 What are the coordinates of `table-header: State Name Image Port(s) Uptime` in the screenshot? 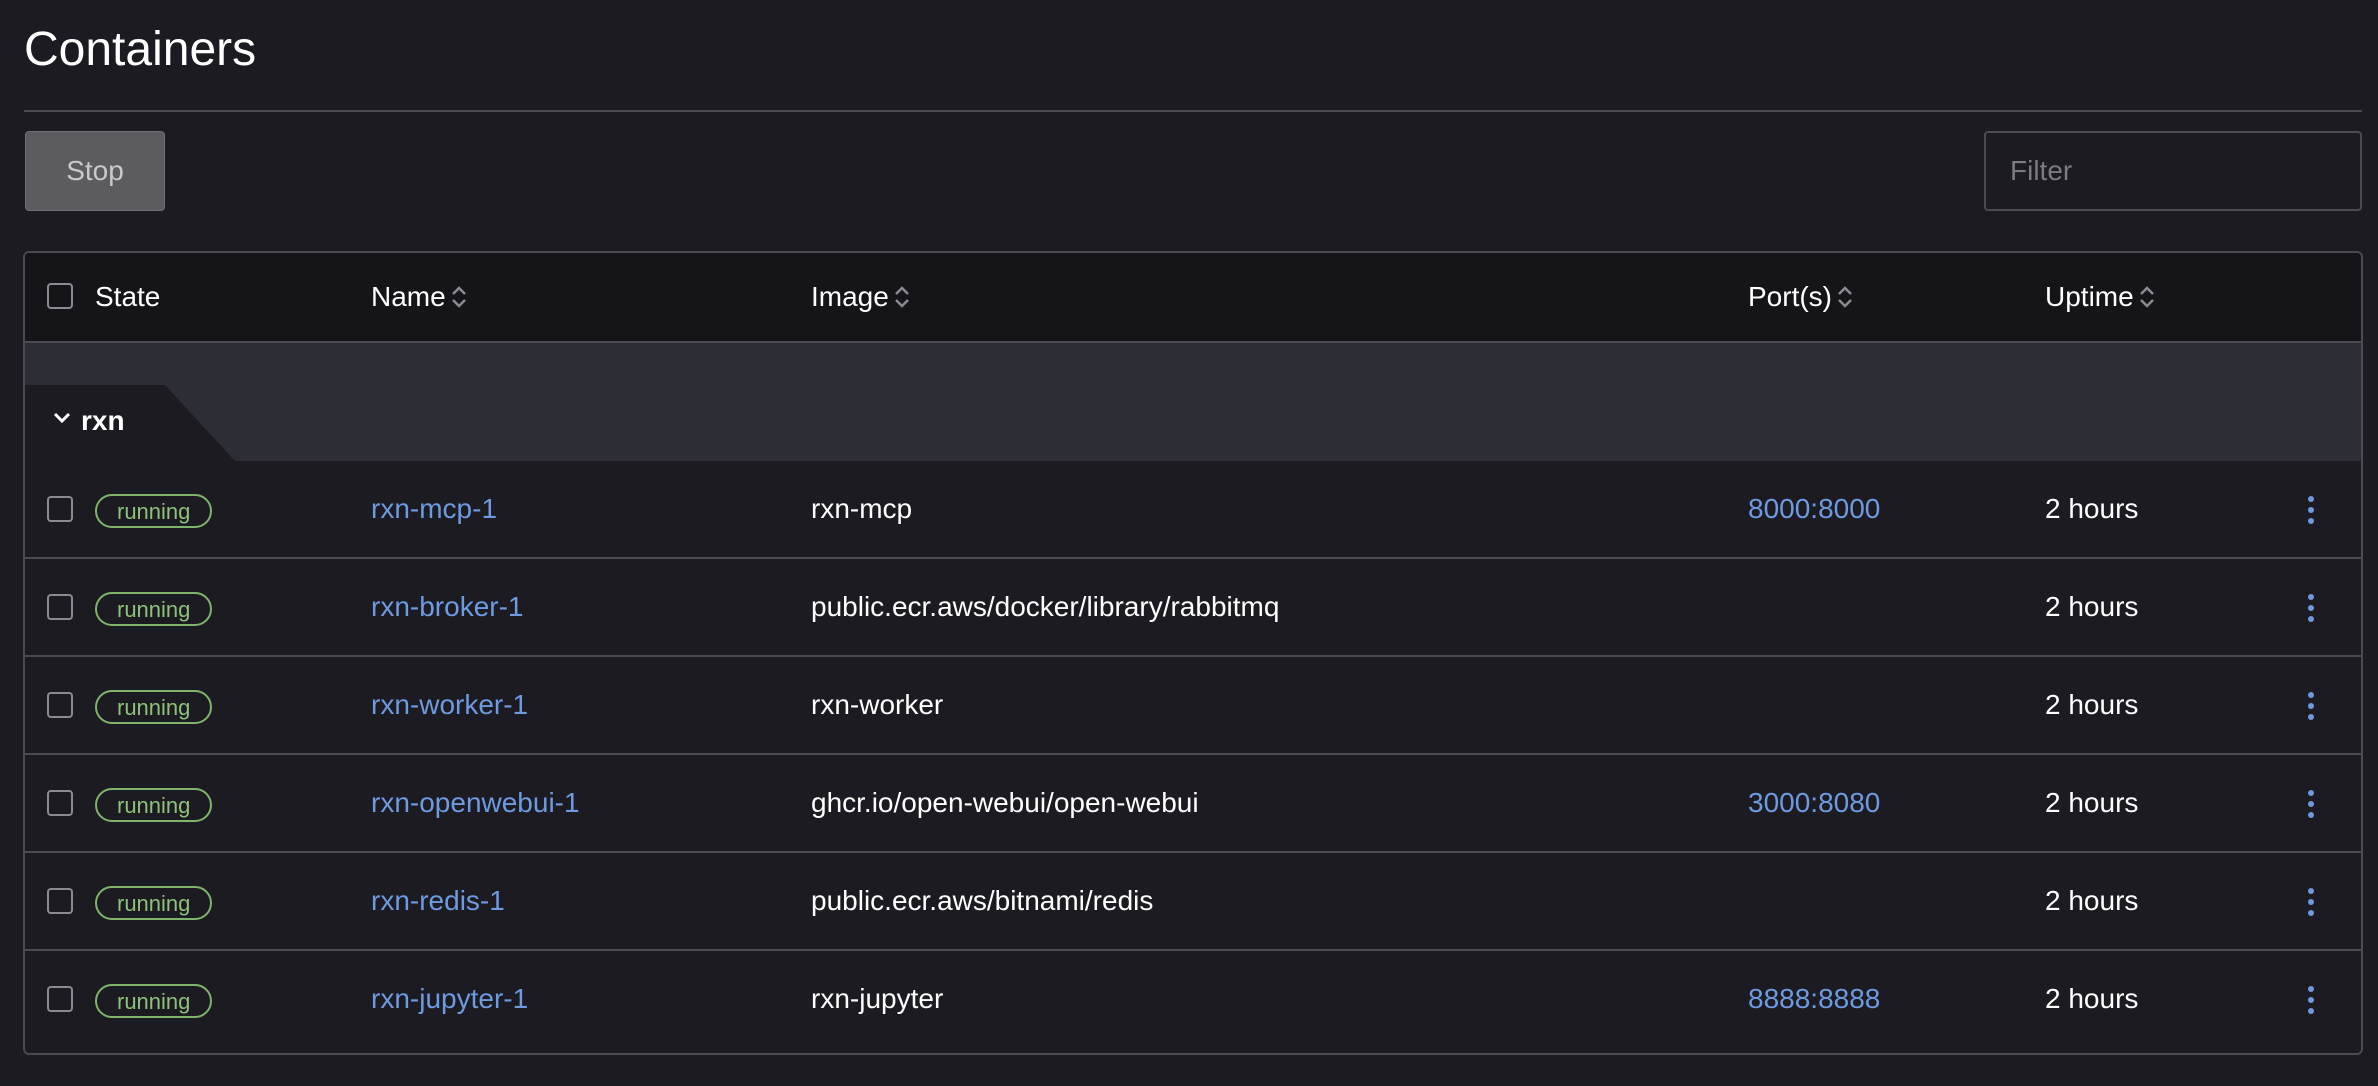 It's located at (1193, 298).